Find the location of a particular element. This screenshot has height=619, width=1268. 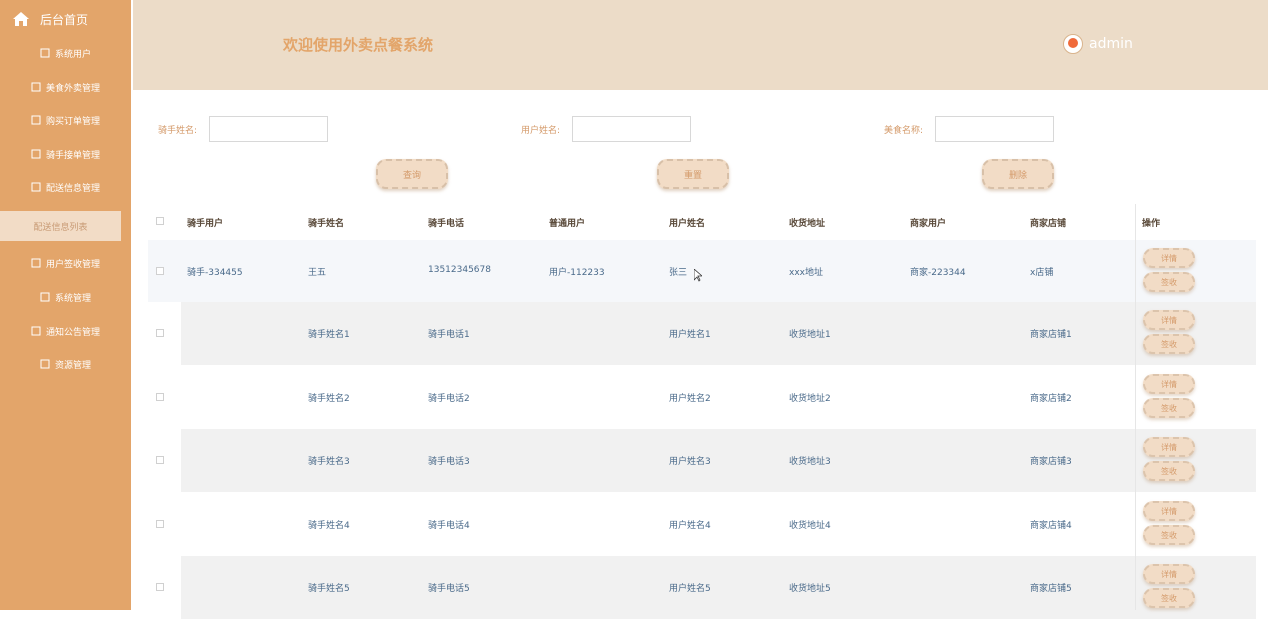

table-cell: 收货地址4 is located at coordinates (810, 526).